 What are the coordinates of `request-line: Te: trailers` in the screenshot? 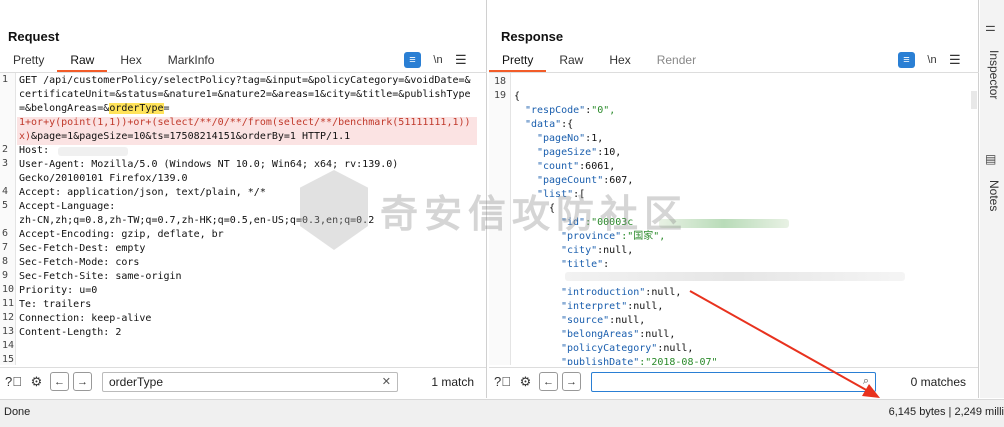 It's located at (55, 304).